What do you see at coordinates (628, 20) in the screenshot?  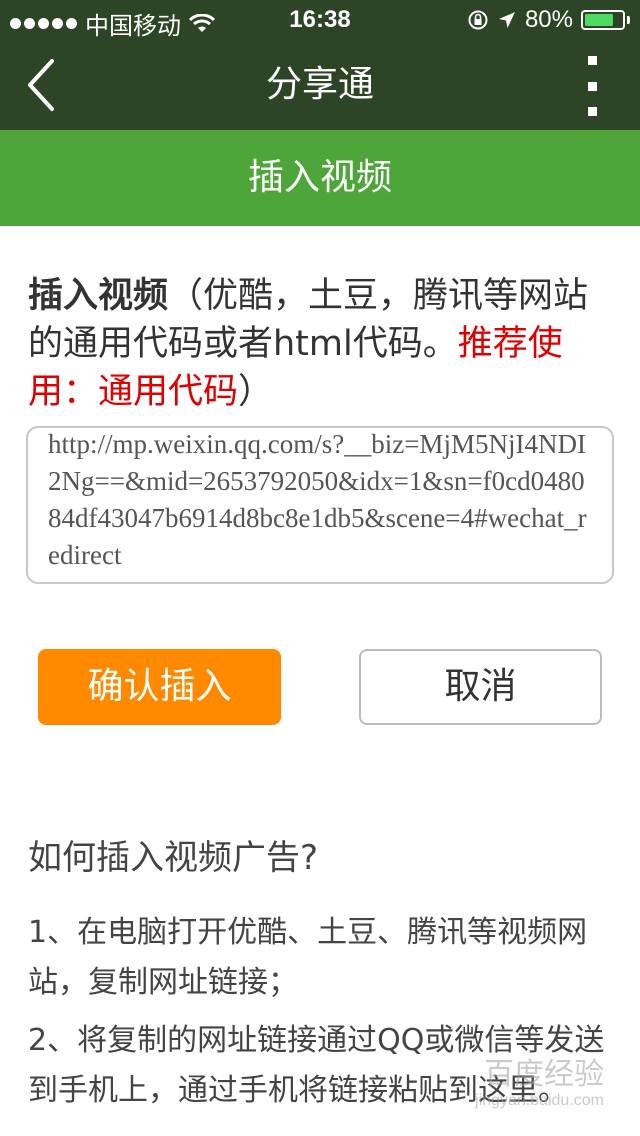 I see `battery-tip` at bounding box center [628, 20].